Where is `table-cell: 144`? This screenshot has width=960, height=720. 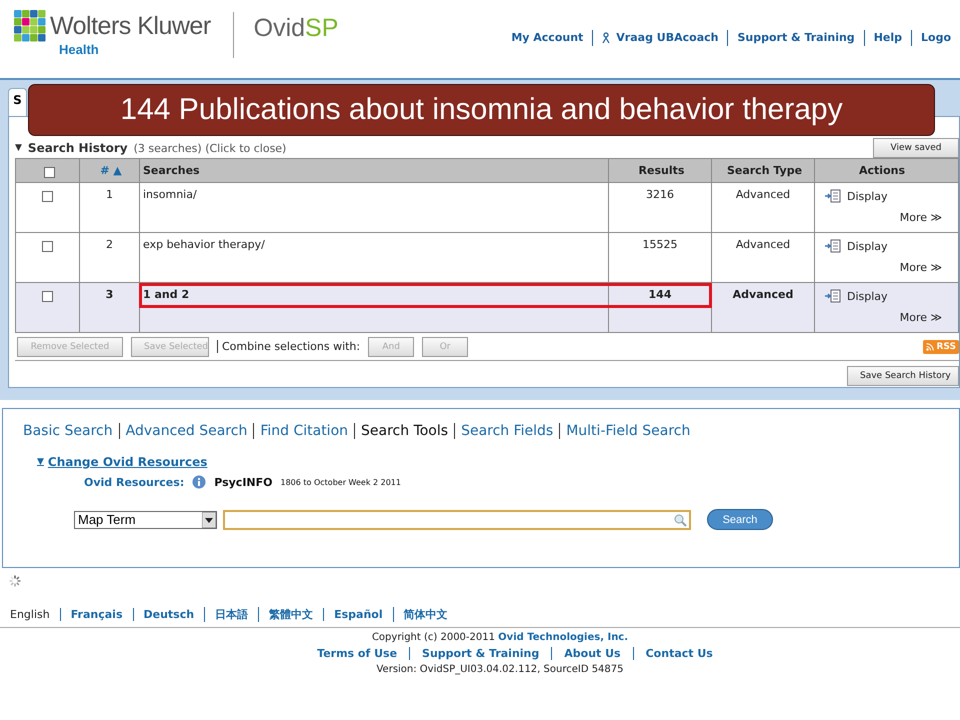 table-cell: 144 is located at coordinates (659, 307).